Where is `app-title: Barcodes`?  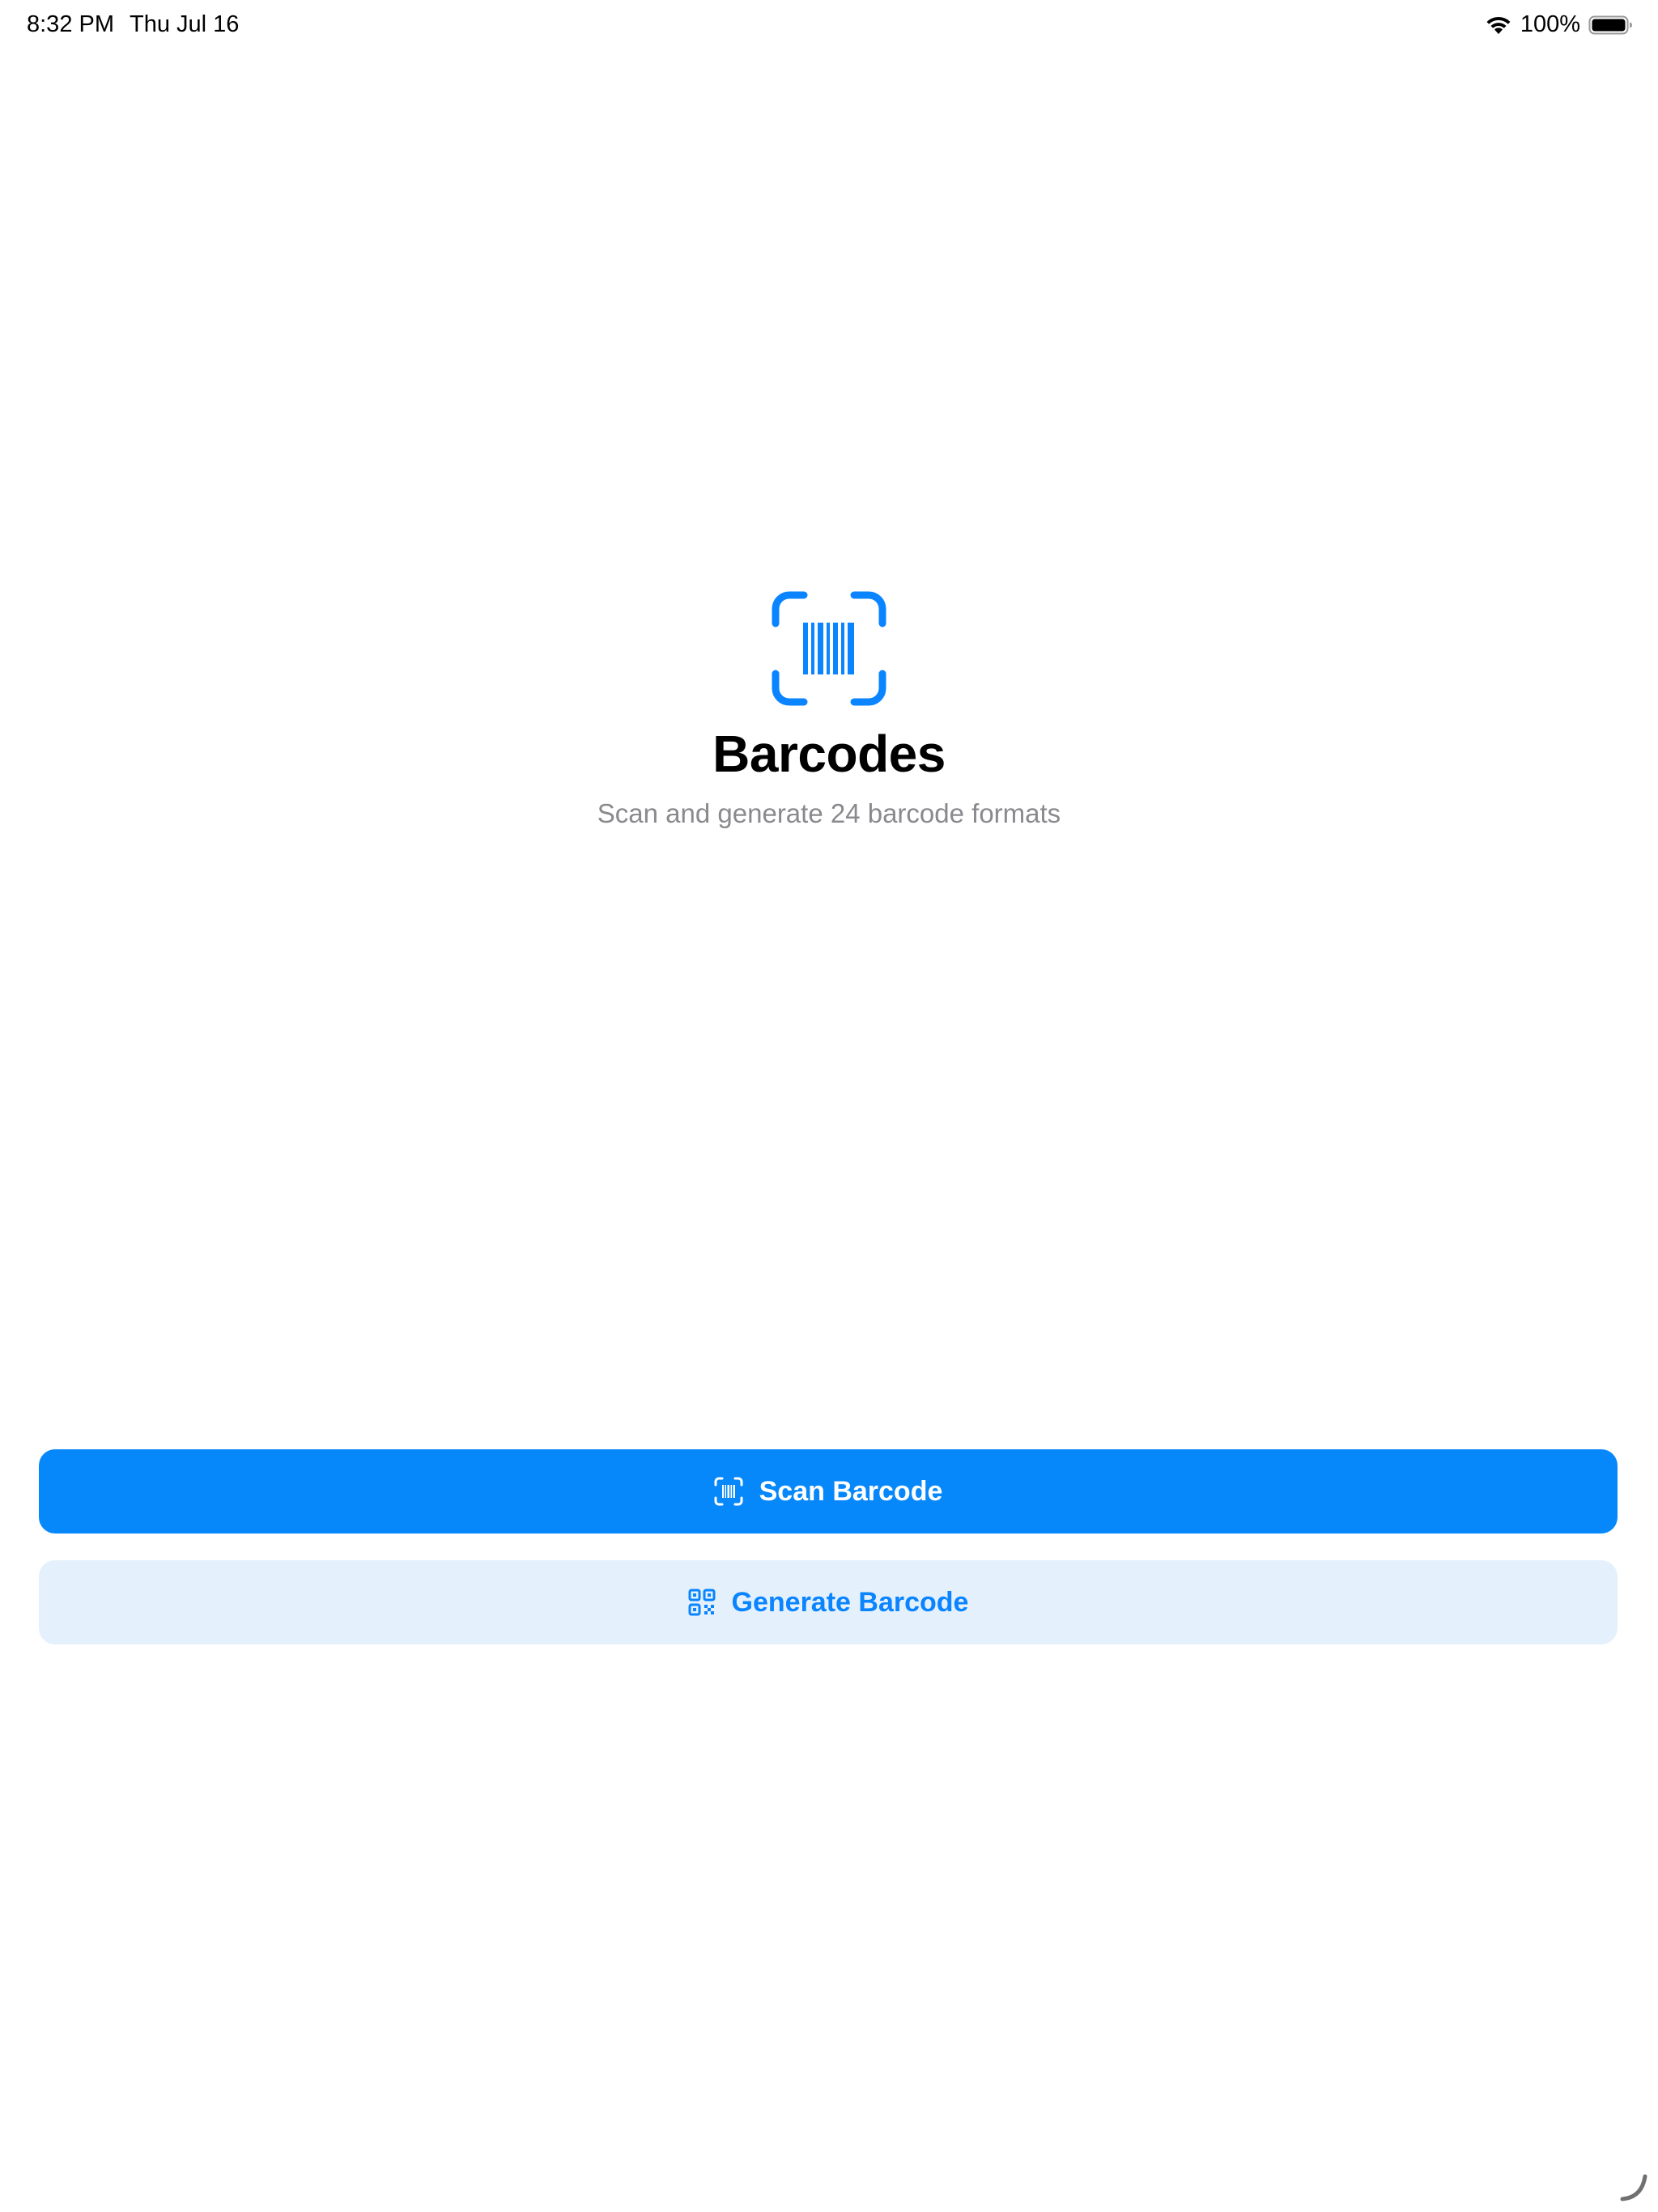 app-title: Barcodes is located at coordinates (829, 754).